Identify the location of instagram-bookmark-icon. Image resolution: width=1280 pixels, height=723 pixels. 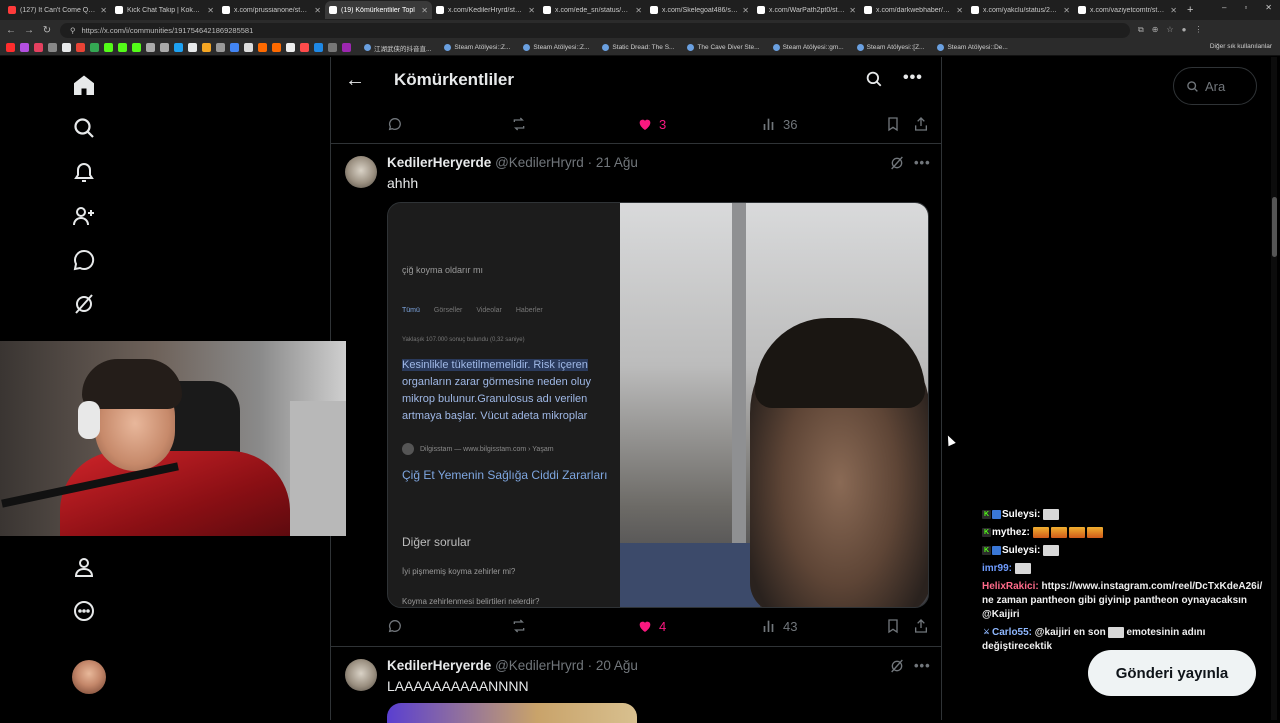
(38, 47).